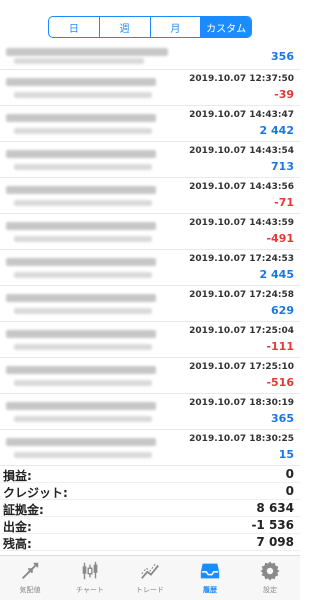  Describe the element at coordinates (241, 331) in the screenshot. I see `history-time: 2019.10.07 17:25:04` at that location.